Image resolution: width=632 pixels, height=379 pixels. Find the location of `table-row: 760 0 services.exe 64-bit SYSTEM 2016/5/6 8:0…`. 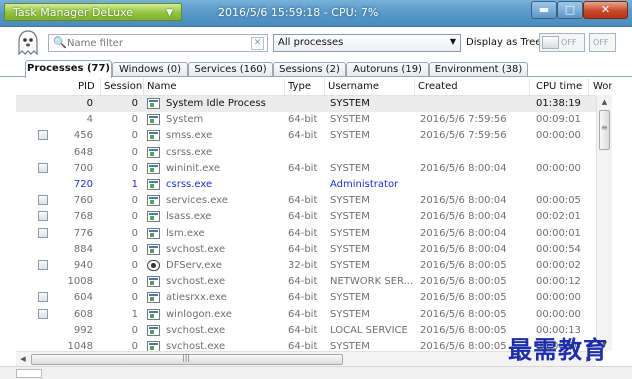

table-row: 760 0 services.exe 64-bit SYSTEM 2016/5/6 8:0… is located at coordinates (314, 201).